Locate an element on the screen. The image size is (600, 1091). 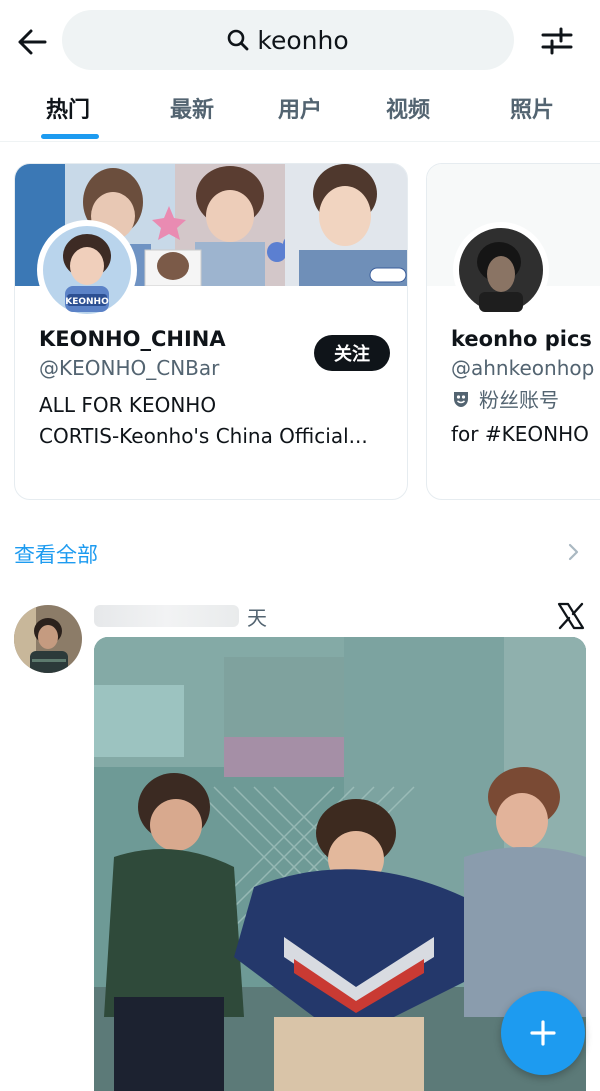
active-tab-indicator is located at coordinates (70, 136).